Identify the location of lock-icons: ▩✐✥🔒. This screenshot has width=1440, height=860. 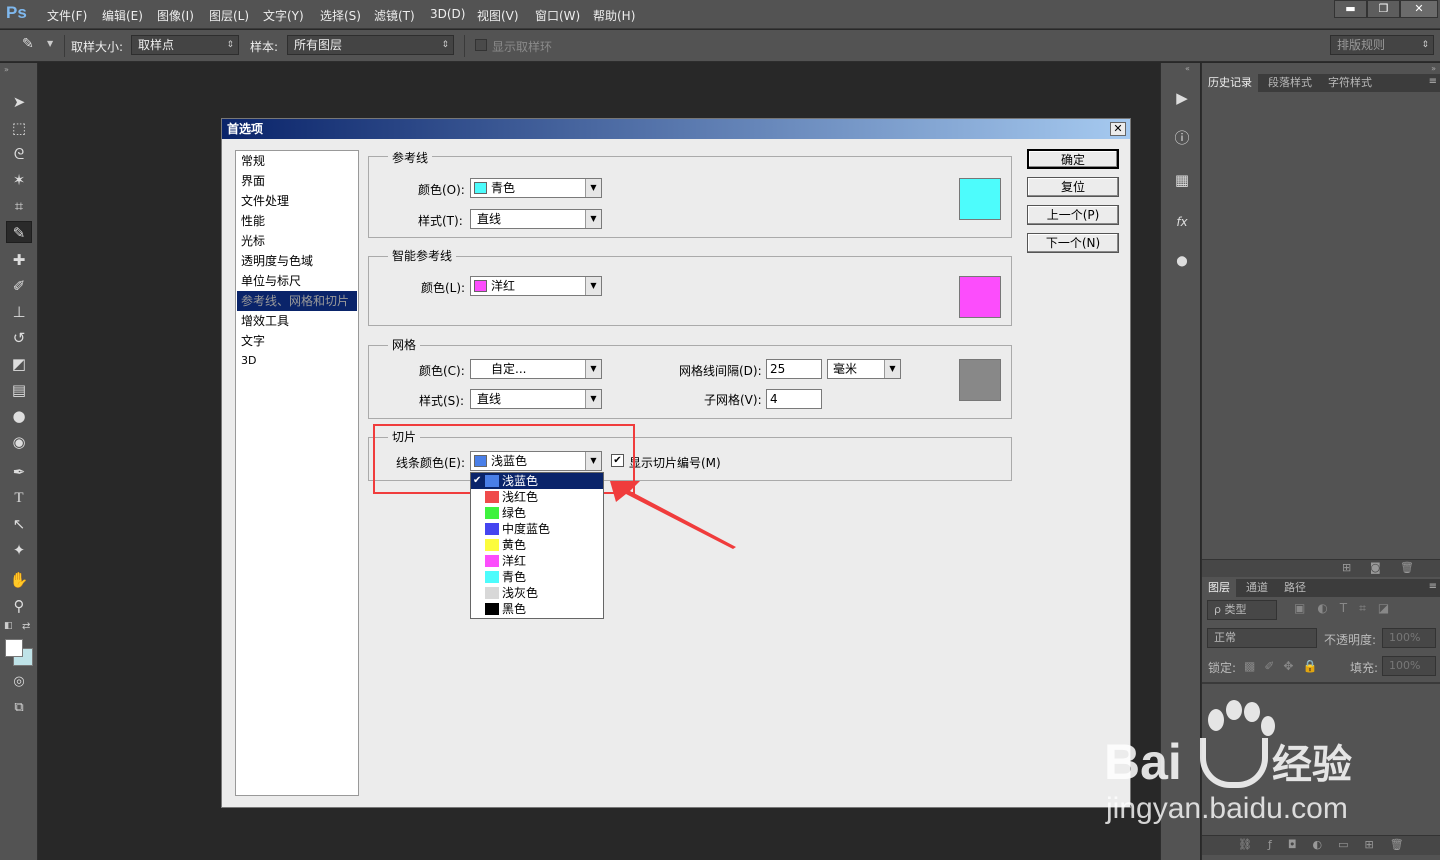
(1285, 666).